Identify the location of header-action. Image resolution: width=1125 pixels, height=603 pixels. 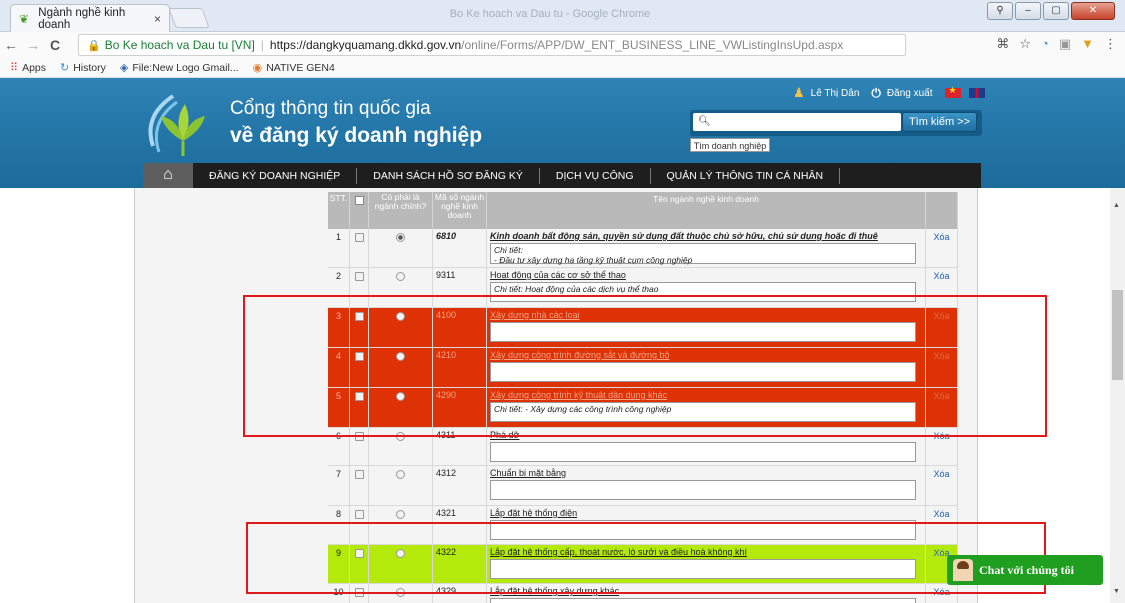
(942, 210).